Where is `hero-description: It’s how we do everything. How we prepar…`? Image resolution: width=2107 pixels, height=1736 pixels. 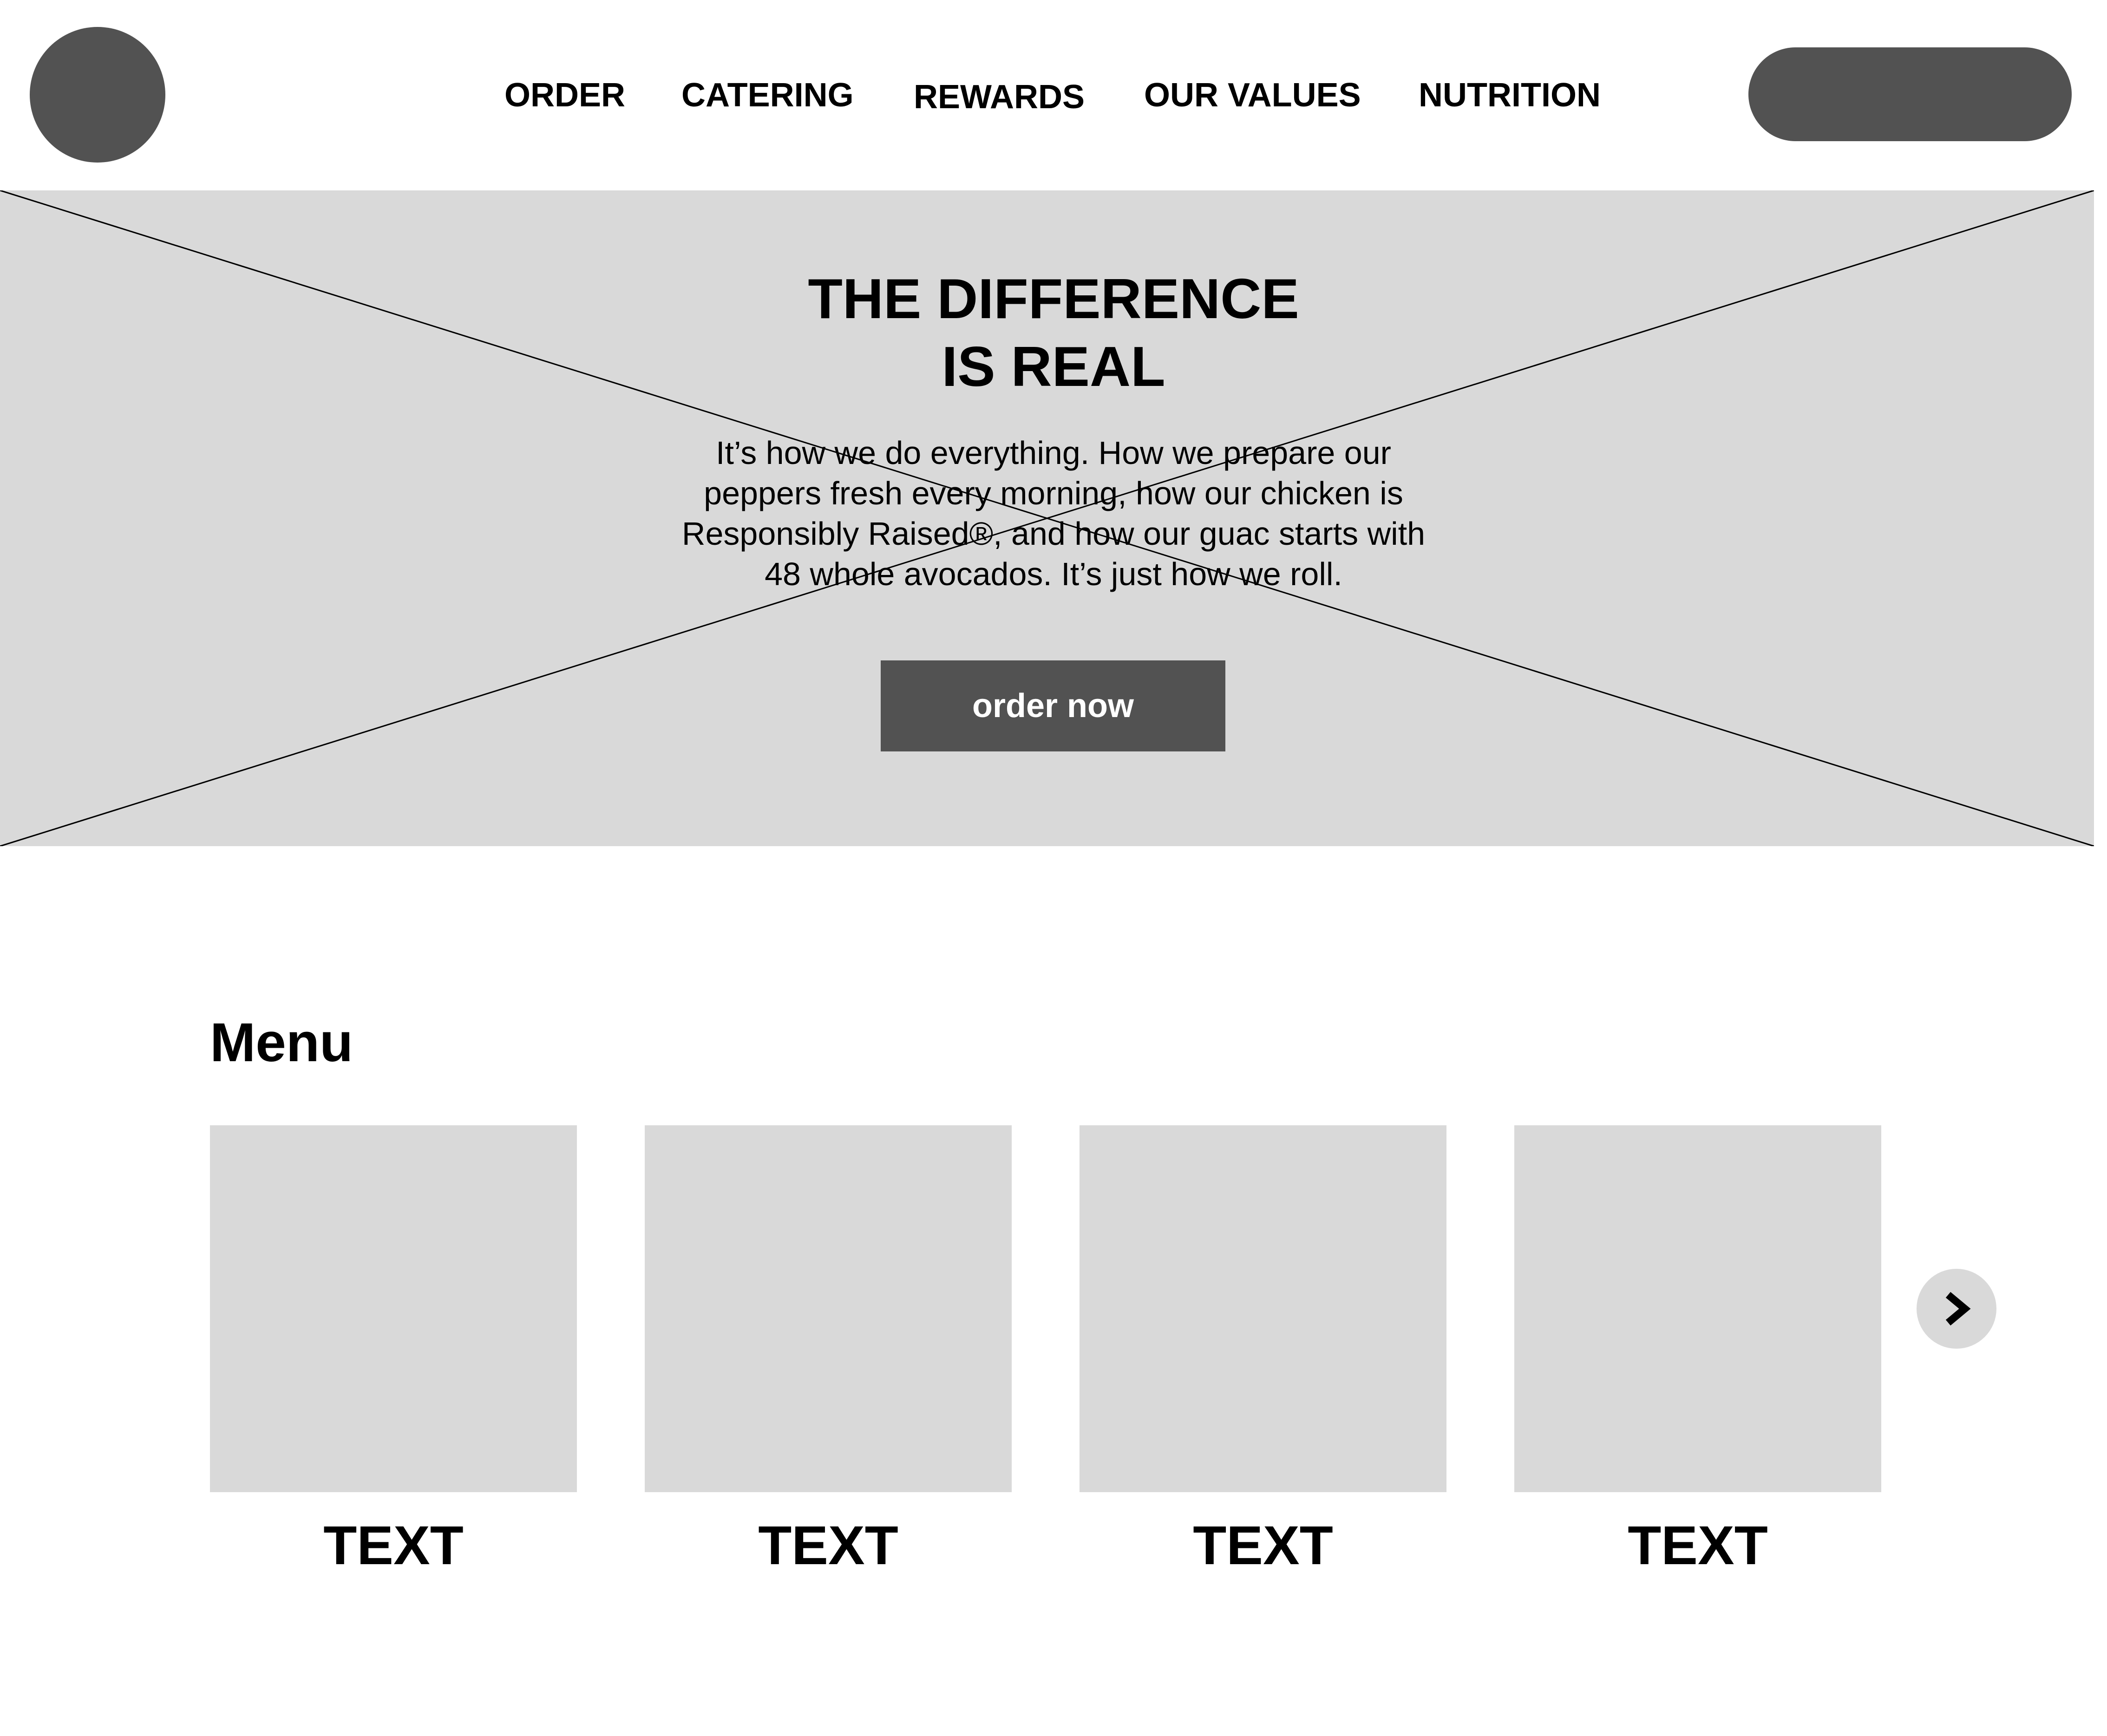
hero-description: It’s how we do everything. How we prepar… is located at coordinates (1053, 513).